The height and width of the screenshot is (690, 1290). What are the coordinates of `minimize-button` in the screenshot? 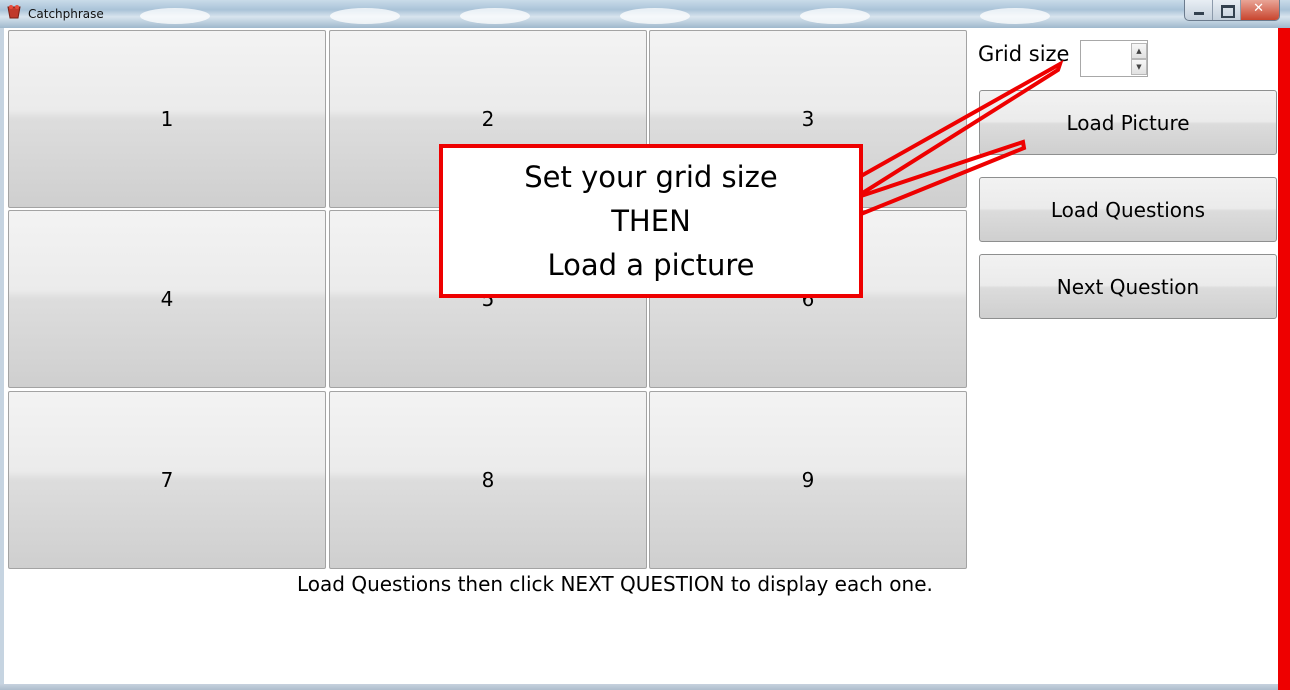 It's located at (1199, 10).